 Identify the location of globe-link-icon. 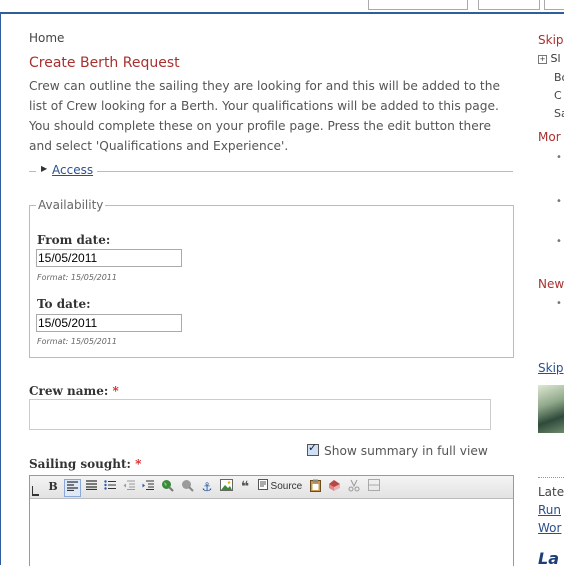
(168, 486).